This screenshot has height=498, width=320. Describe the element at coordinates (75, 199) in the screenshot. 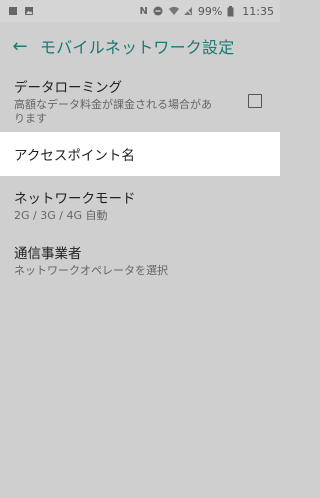

I see `item-title: ネットワークモード` at that location.